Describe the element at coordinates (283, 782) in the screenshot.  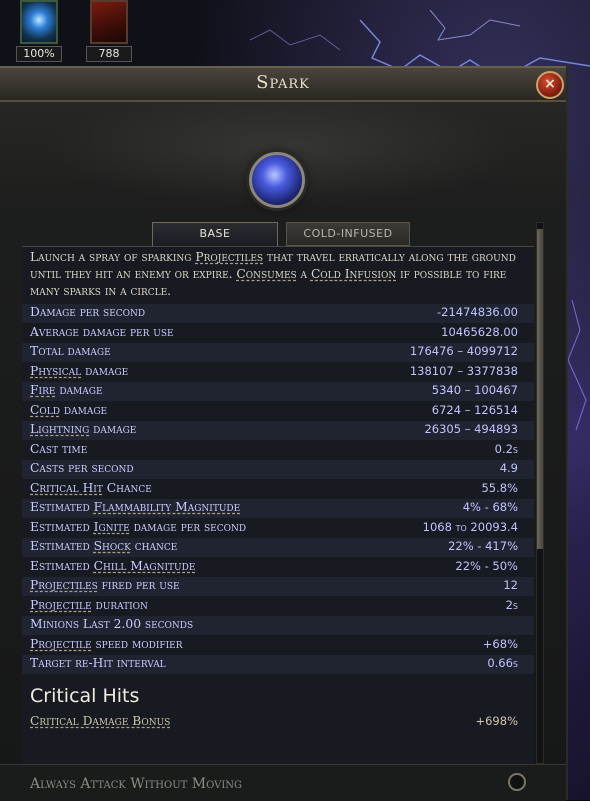
I see `footer-option: Always Attack Without Moving` at that location.